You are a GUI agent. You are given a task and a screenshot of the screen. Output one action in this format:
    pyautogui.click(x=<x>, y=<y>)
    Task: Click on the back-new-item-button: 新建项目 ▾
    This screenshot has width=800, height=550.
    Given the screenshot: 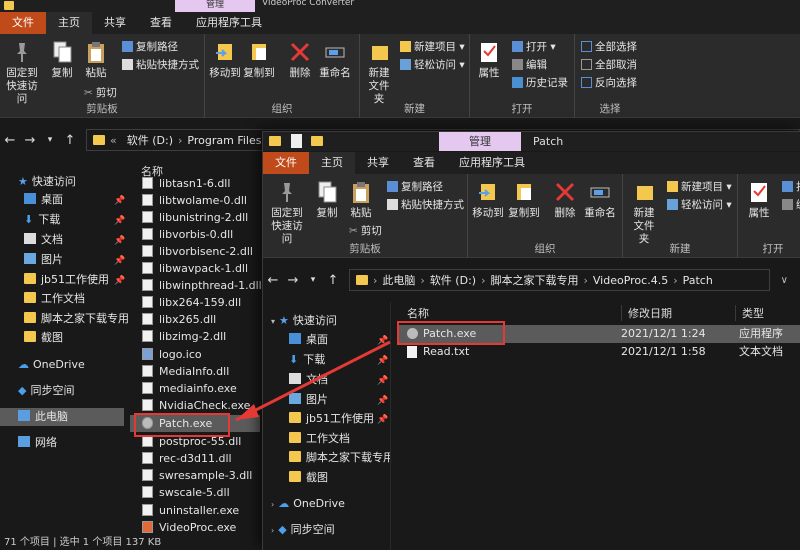 What is the action you would take?
    pyautogui.click(x=432, y=47)
    